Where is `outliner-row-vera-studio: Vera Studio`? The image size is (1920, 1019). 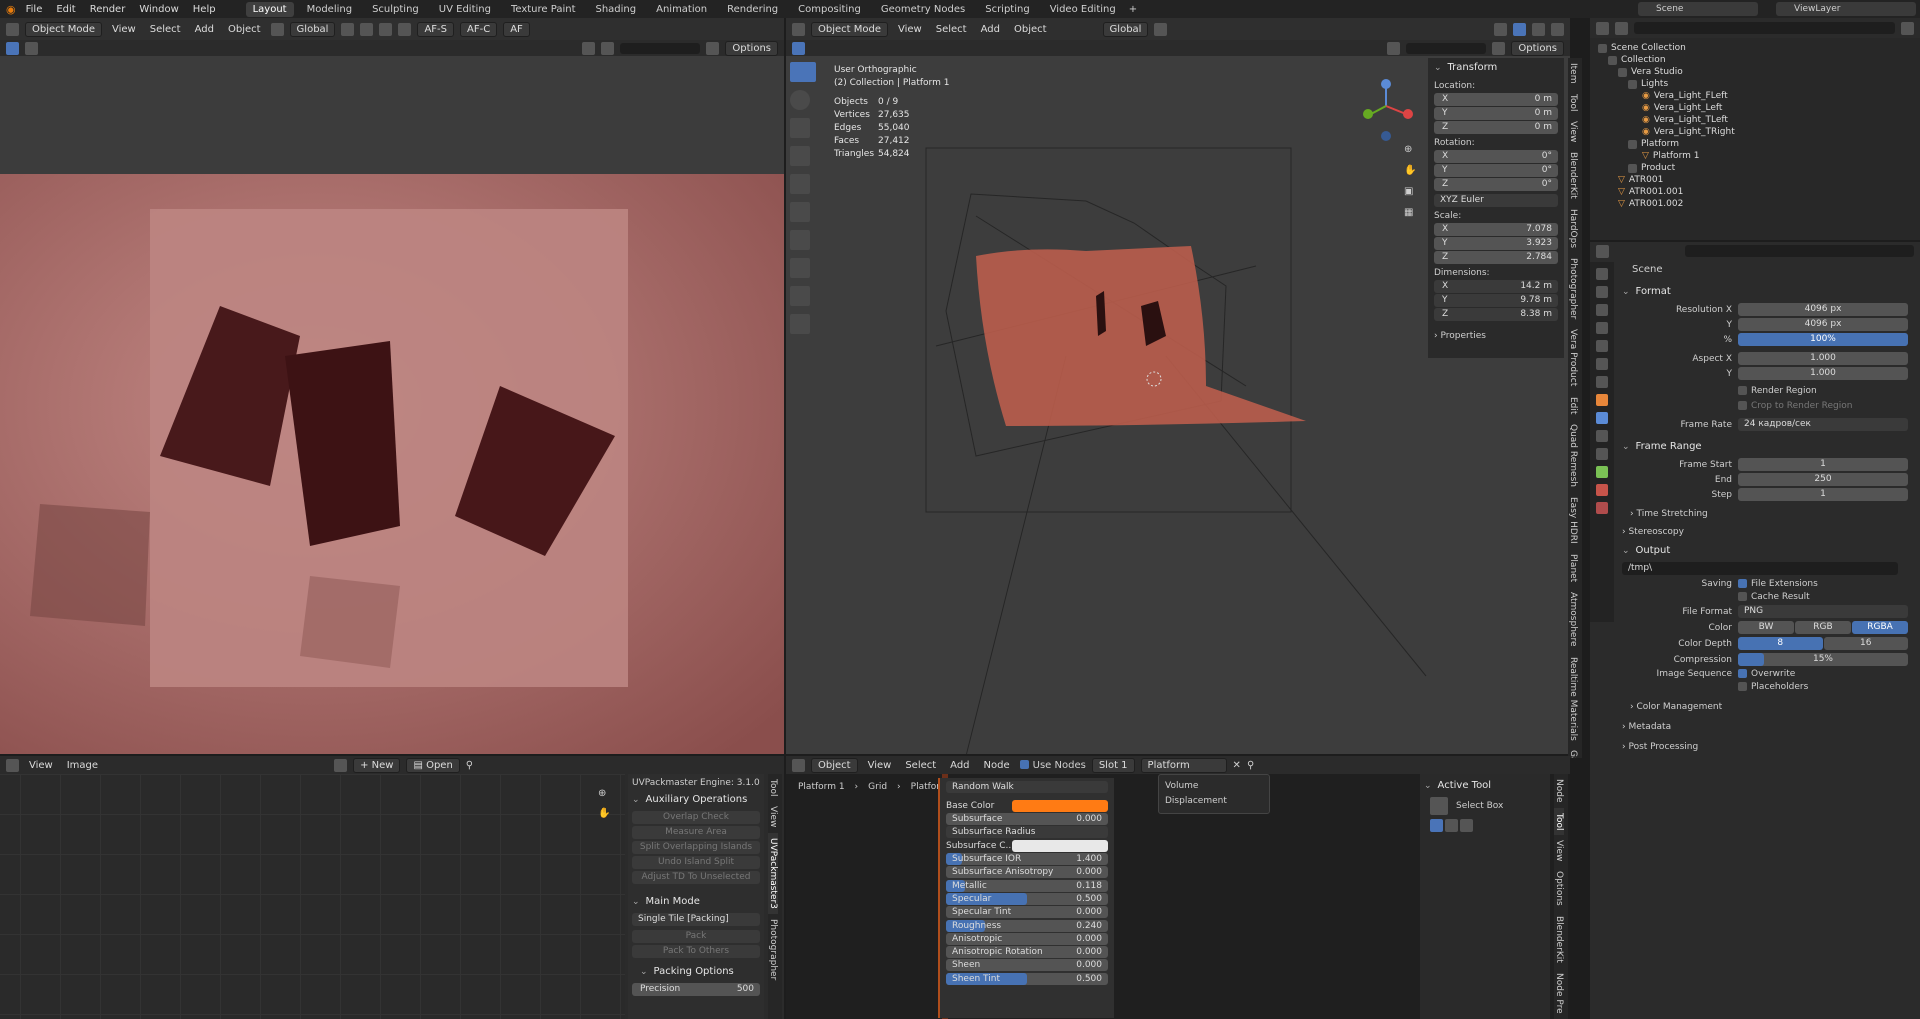
outliner-row-vera-studio: Vera Studio is located at coordinates (1755, 72).